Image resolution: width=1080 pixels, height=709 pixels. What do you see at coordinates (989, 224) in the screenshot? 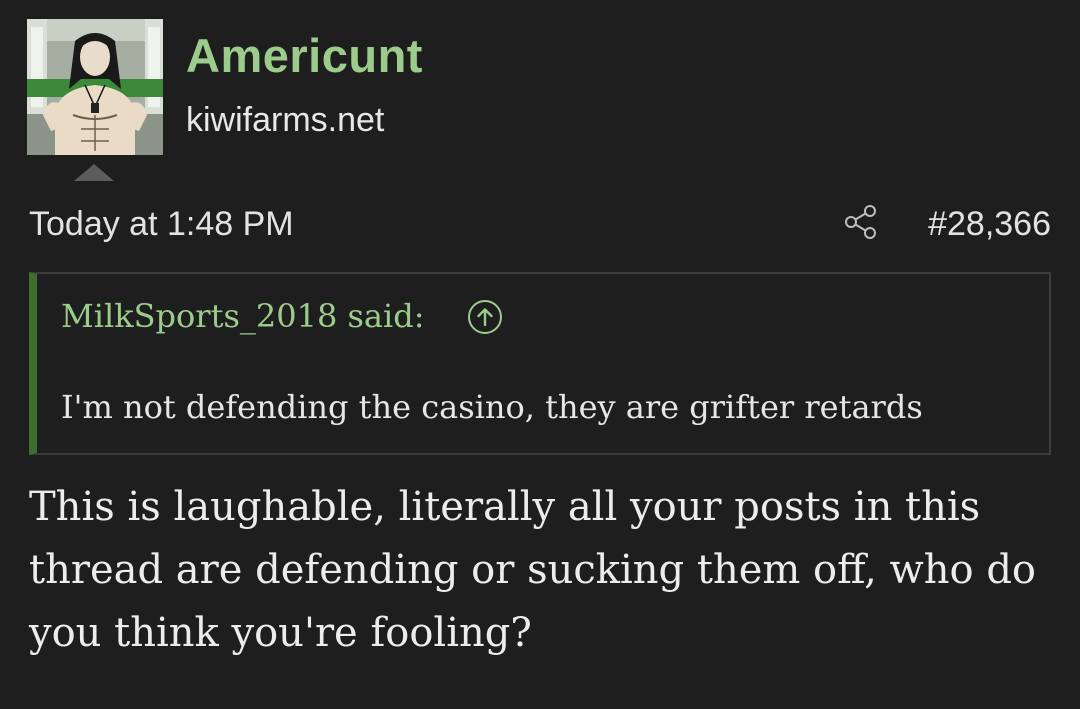
I see `post-number-link: #28,366` at bounding box center [989, 224].